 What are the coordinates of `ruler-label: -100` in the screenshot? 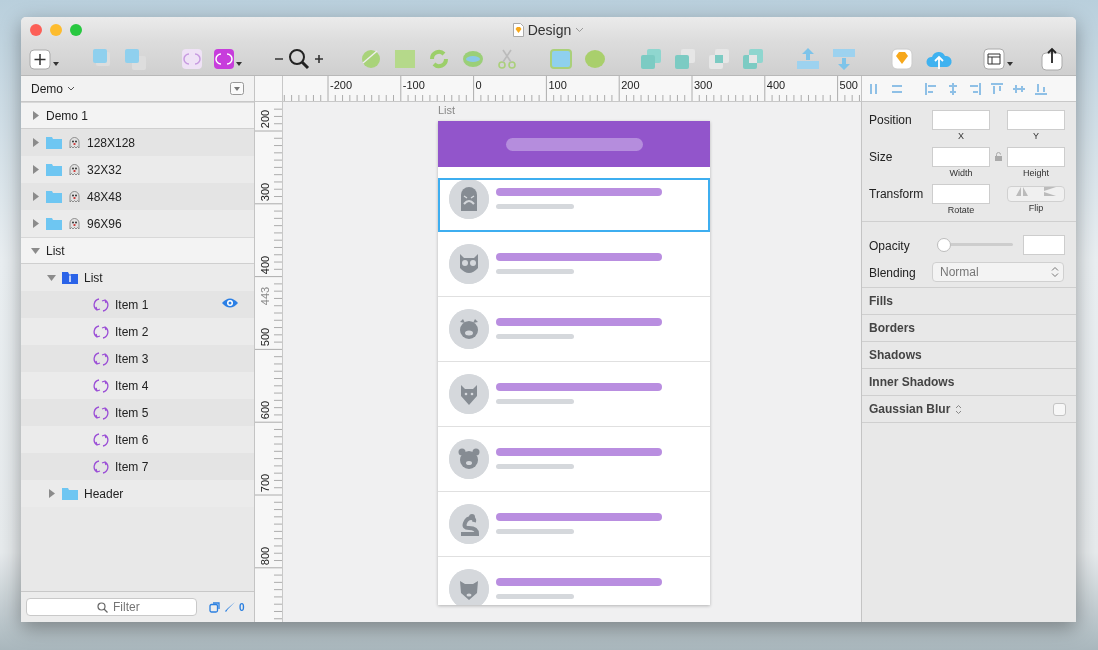 It's located at (413, 85).